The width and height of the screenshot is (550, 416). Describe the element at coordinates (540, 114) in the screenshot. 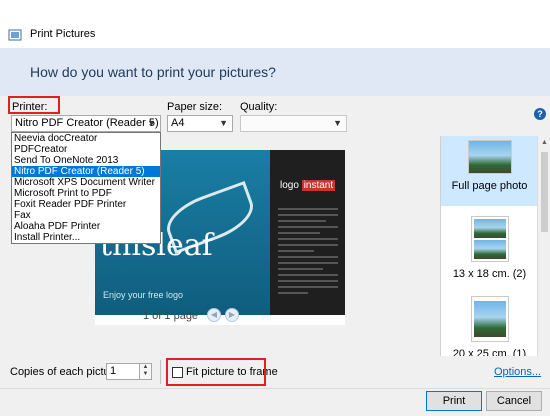

I see `help-icon: ?` at that location.